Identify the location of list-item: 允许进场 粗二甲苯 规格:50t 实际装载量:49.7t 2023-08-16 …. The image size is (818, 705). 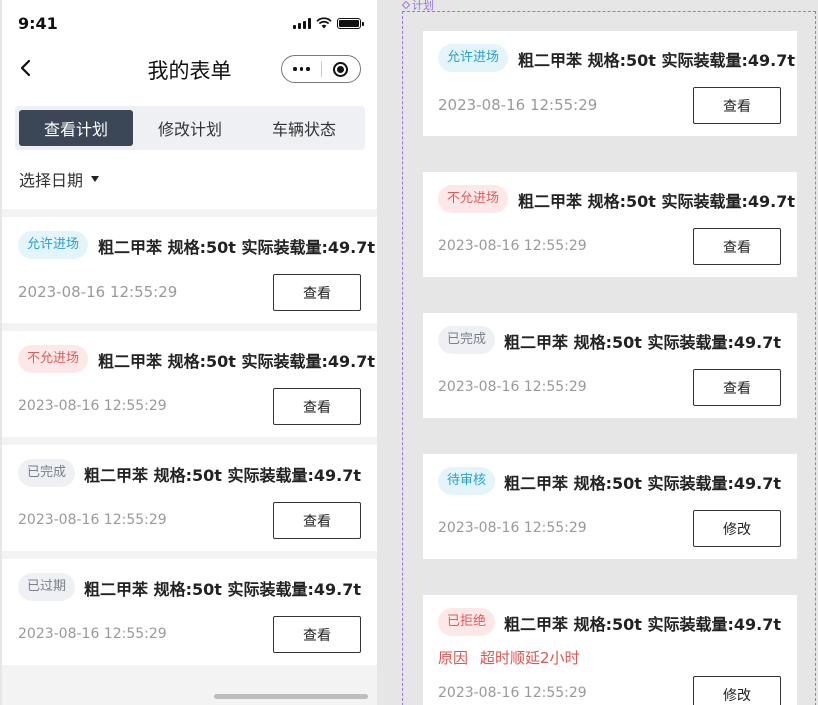
(189, 270).